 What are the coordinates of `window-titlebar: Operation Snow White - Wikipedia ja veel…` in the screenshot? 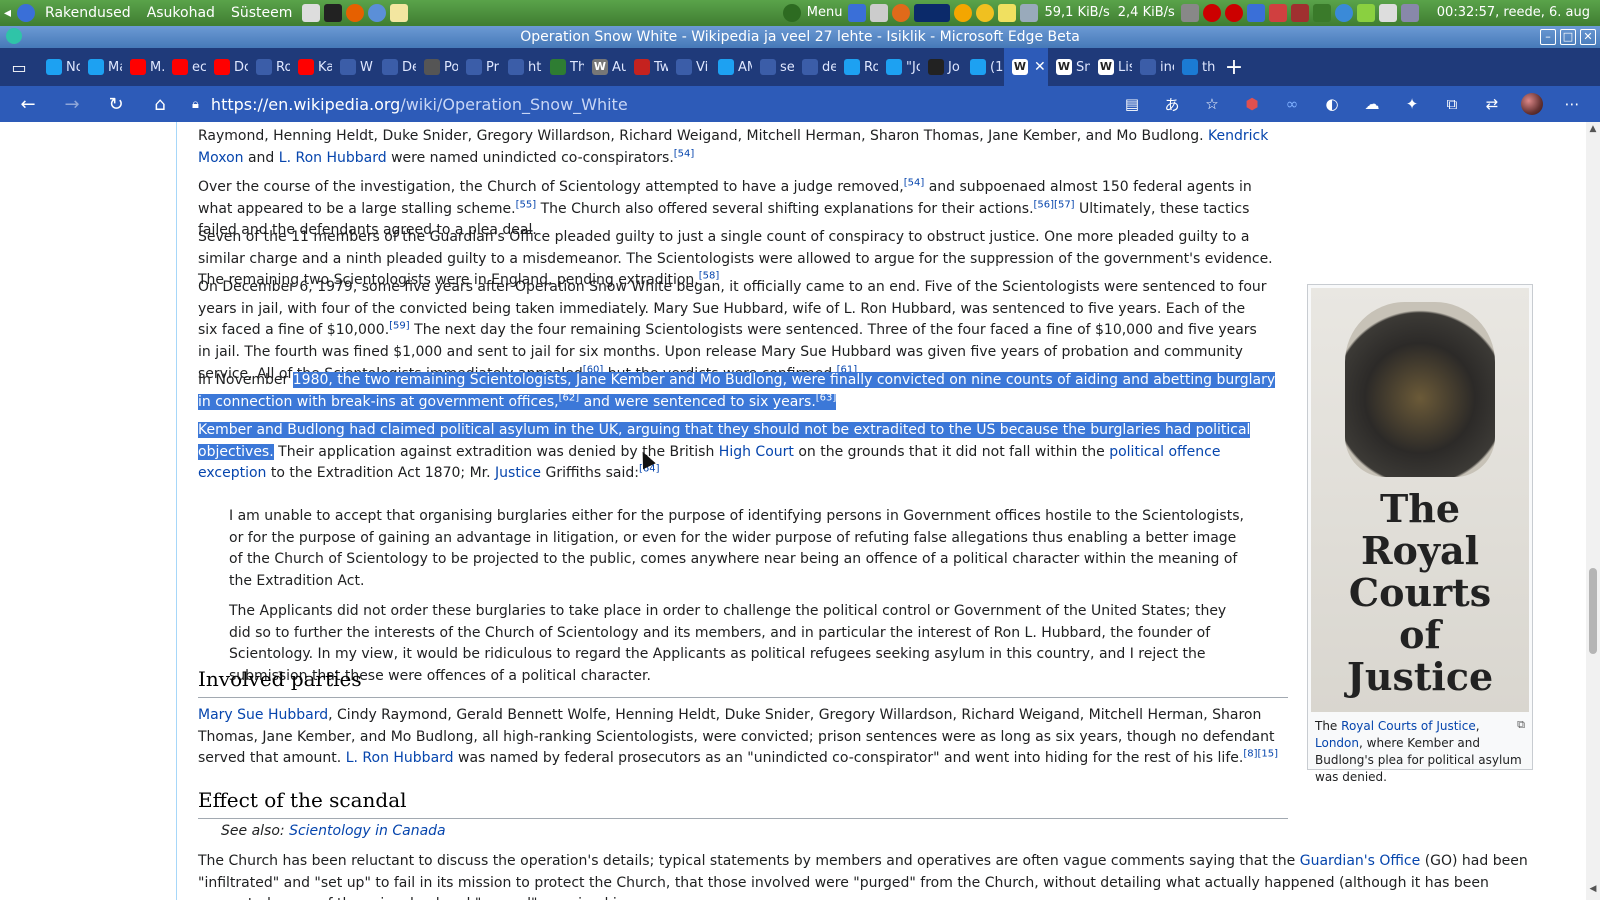 It's located at (800, 37).